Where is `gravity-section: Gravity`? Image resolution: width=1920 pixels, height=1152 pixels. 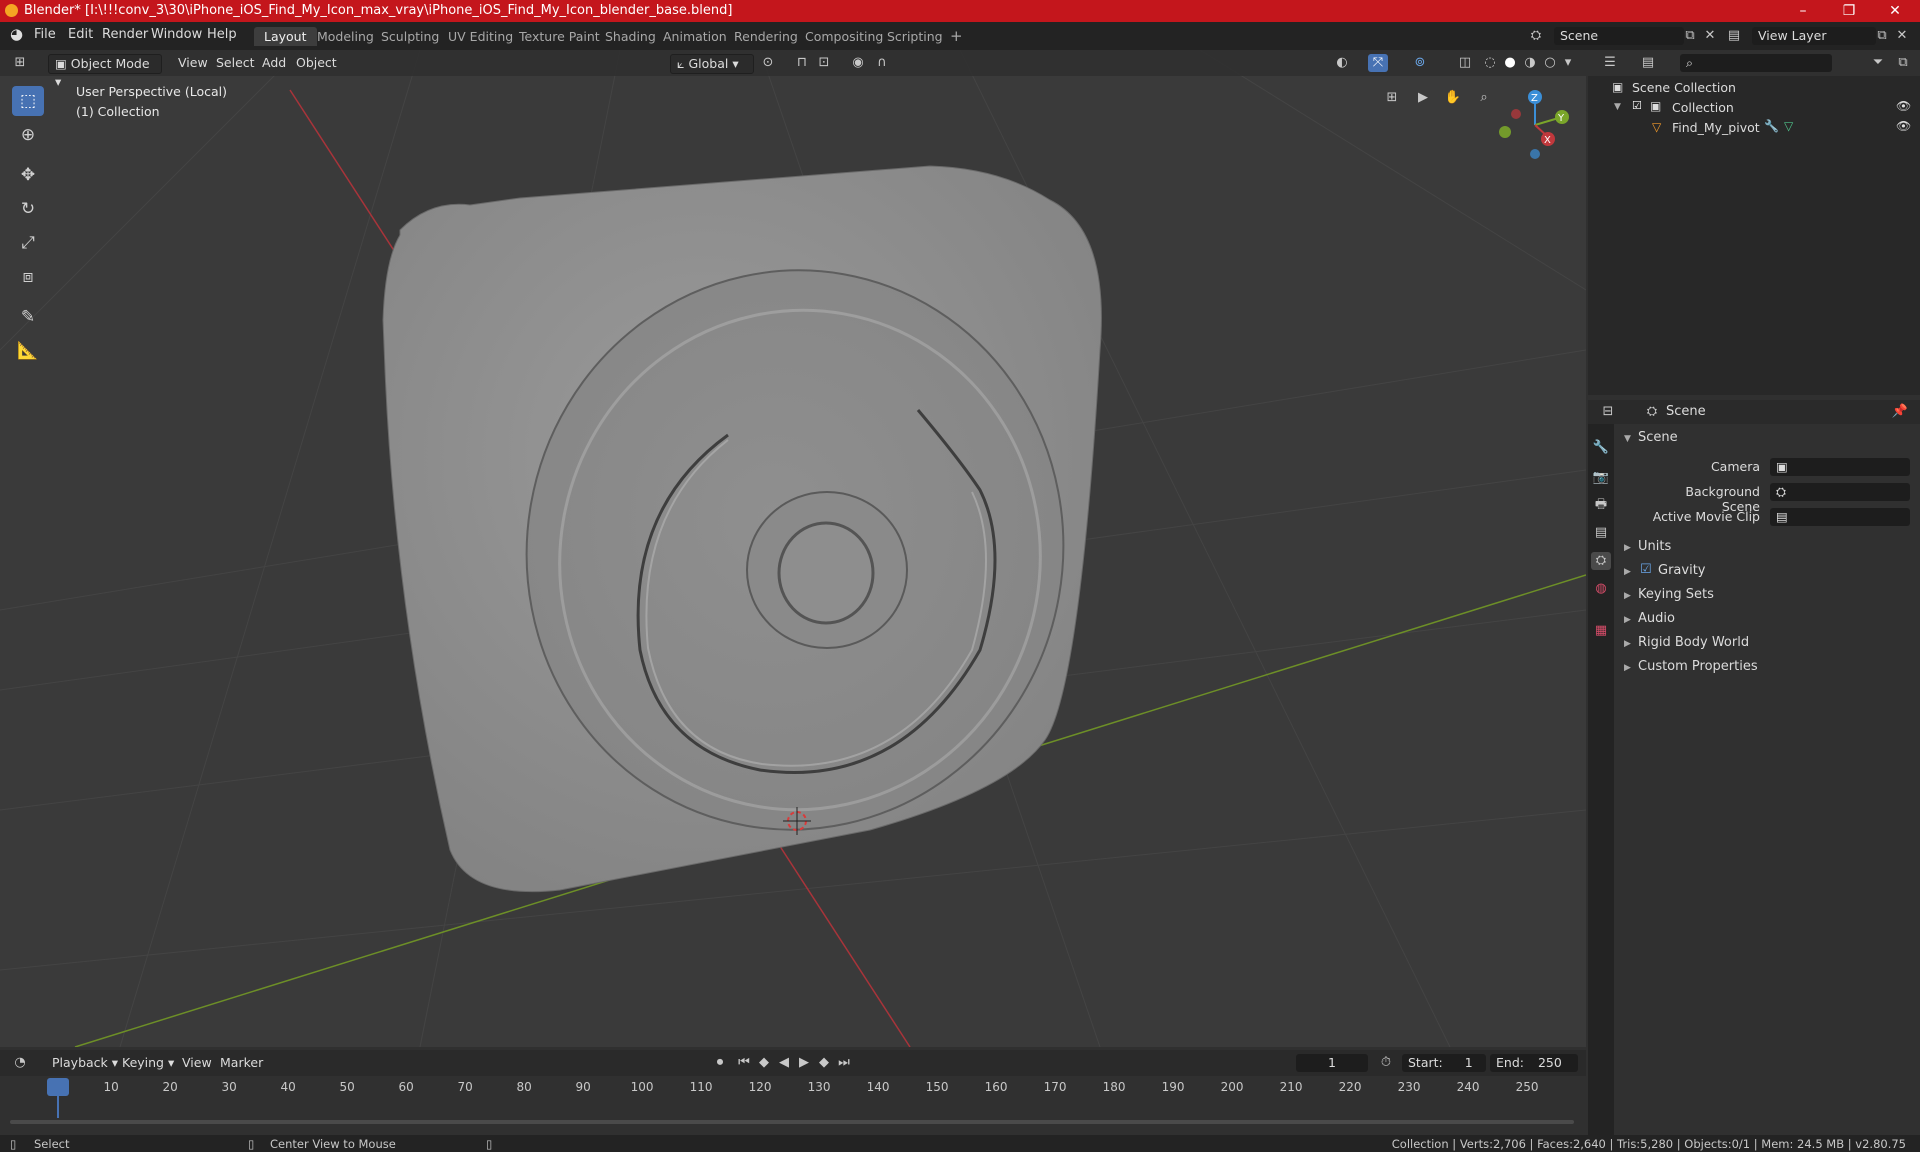 gravity-section: Gravity is located at coordinates (1681, 570).